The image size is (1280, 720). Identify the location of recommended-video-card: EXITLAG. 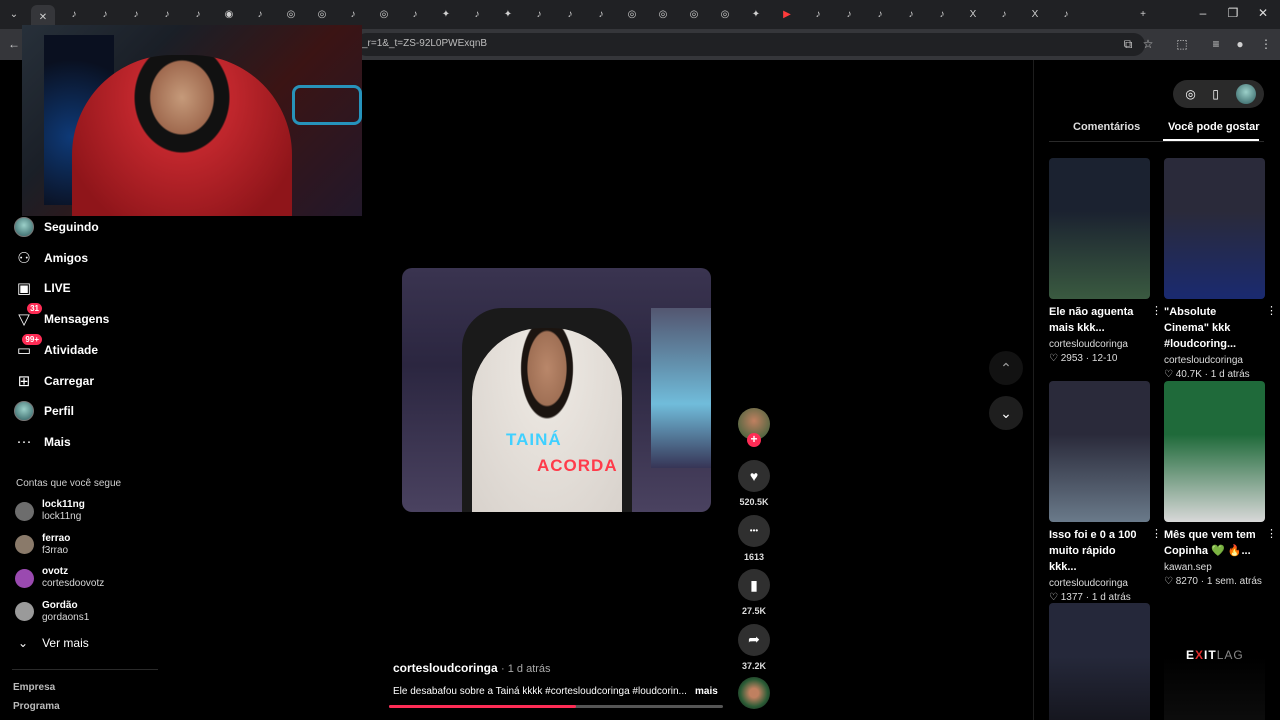
(1214, 661).